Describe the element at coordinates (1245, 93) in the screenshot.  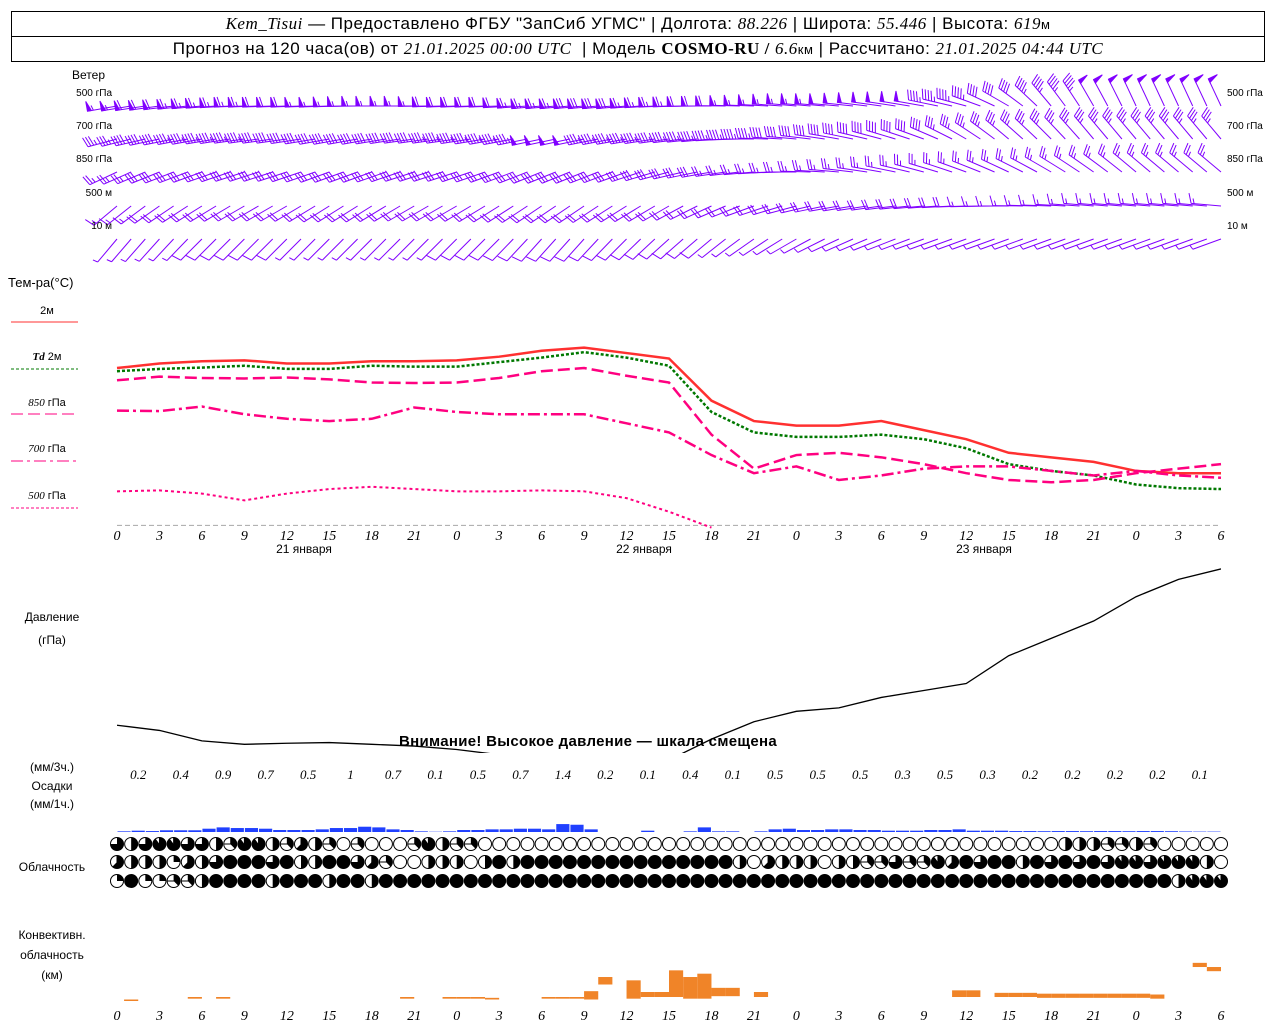
I see `wind-level-label-right-500gpa: 500 гПа` at that location.